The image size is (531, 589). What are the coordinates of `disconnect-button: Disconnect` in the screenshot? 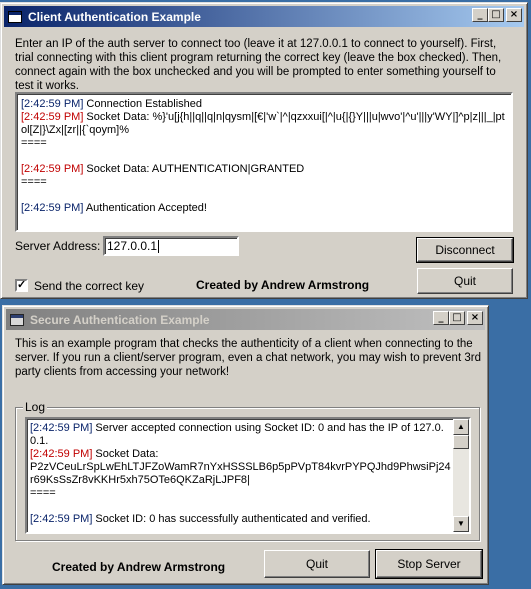 It's located at (465, 250).